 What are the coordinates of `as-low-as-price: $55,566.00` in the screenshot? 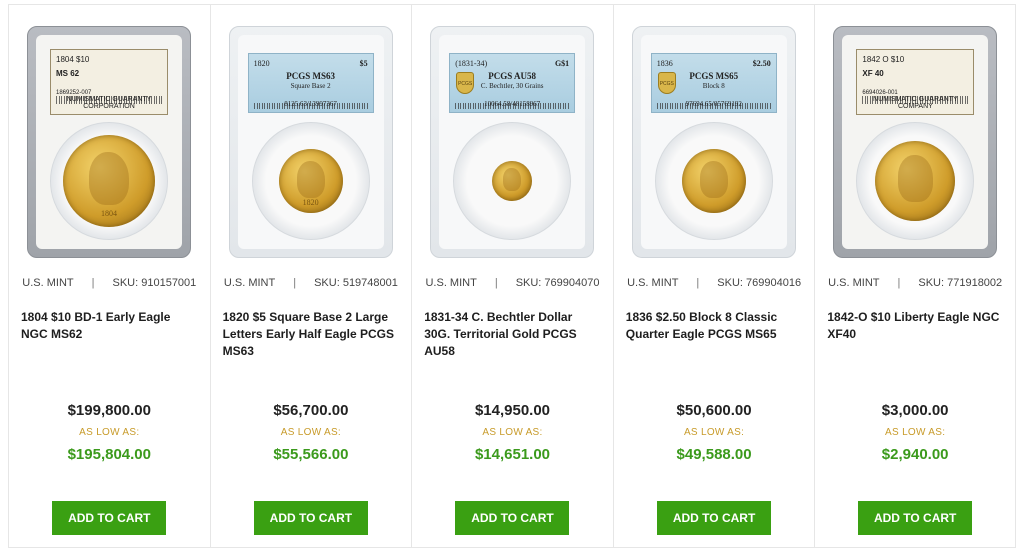 It's located at (311, 454).